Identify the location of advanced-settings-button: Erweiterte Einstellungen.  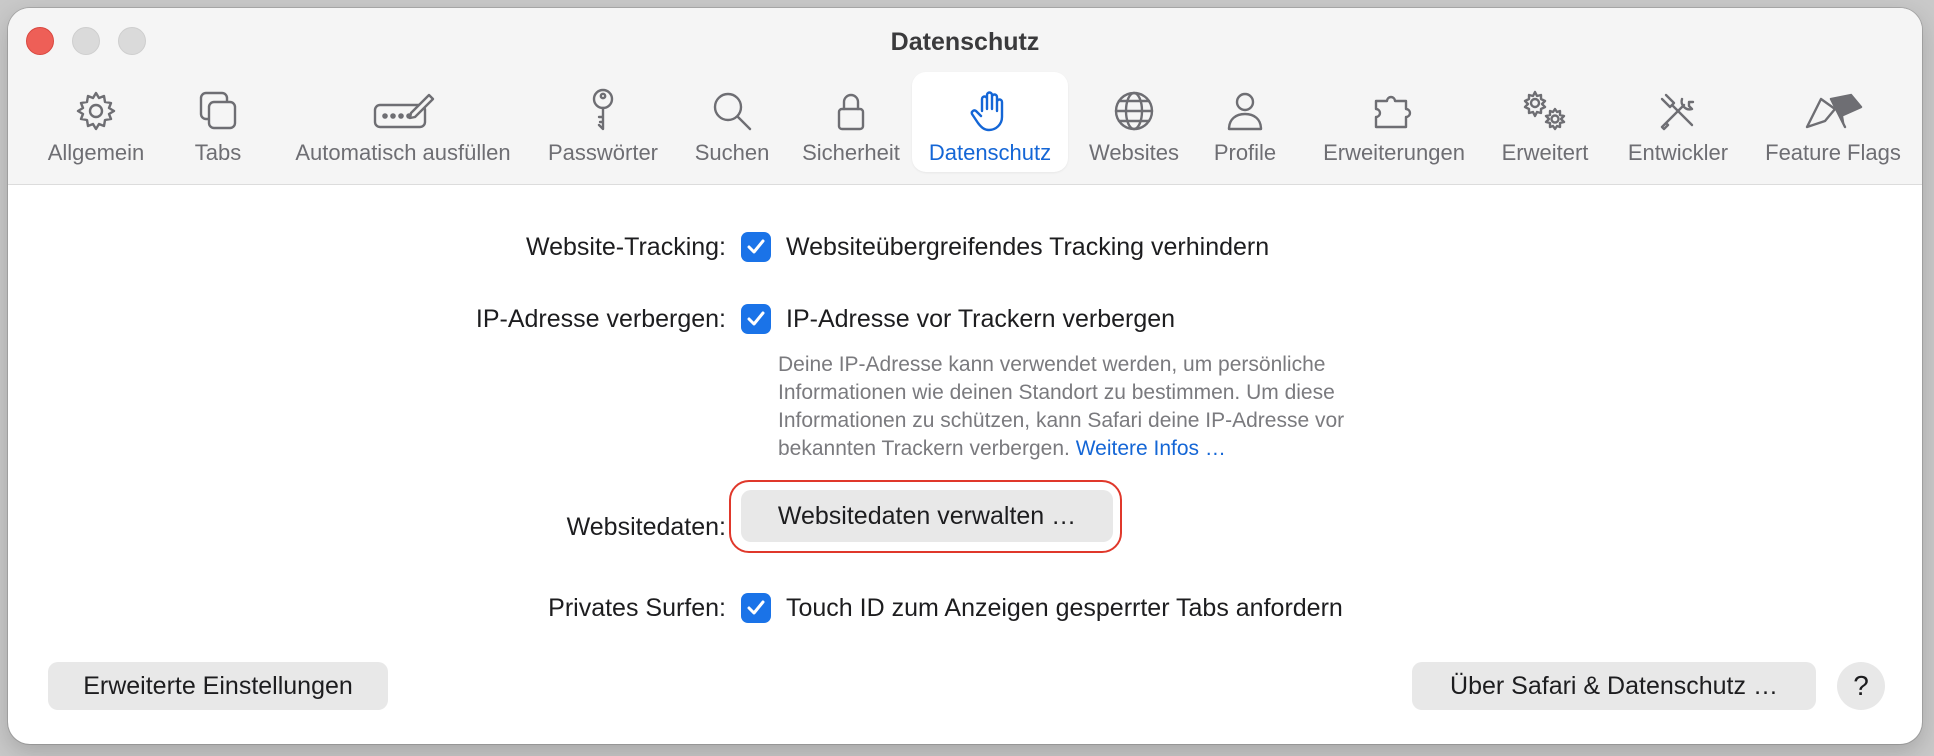
(218, 686).